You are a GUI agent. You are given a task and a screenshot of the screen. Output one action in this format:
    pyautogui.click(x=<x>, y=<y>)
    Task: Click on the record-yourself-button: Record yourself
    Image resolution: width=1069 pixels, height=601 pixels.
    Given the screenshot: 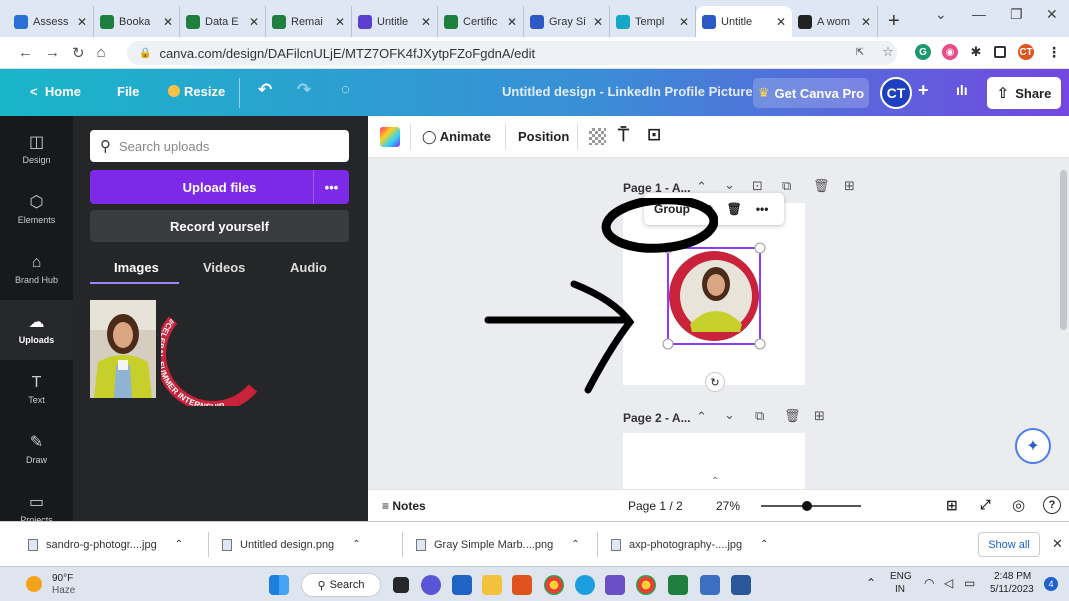 What is the action you would take?
    pyautogui.click(x=219, y=226)
    